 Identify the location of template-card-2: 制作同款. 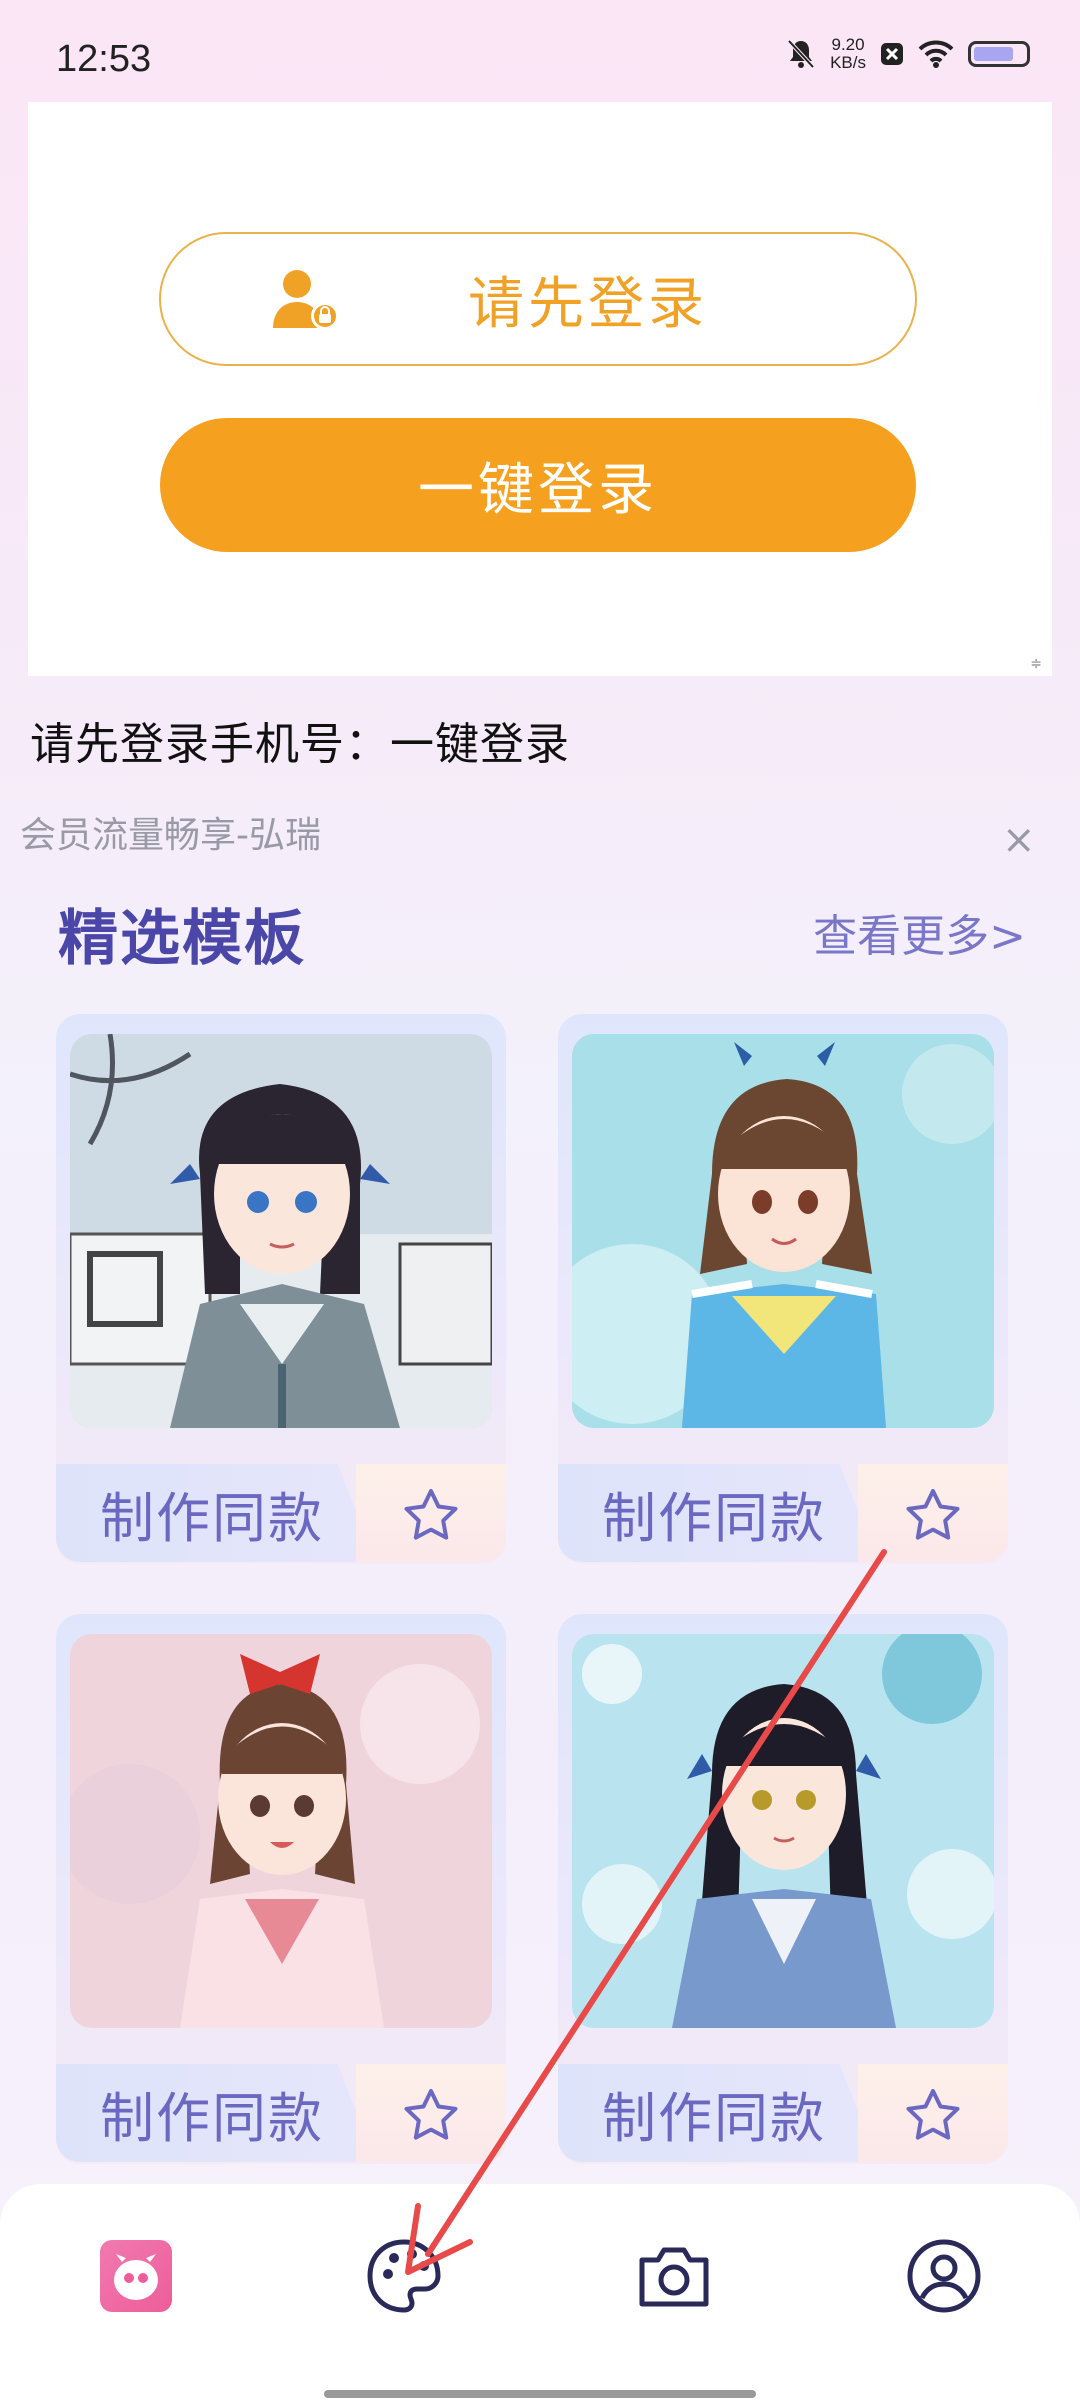
(783, 1289).